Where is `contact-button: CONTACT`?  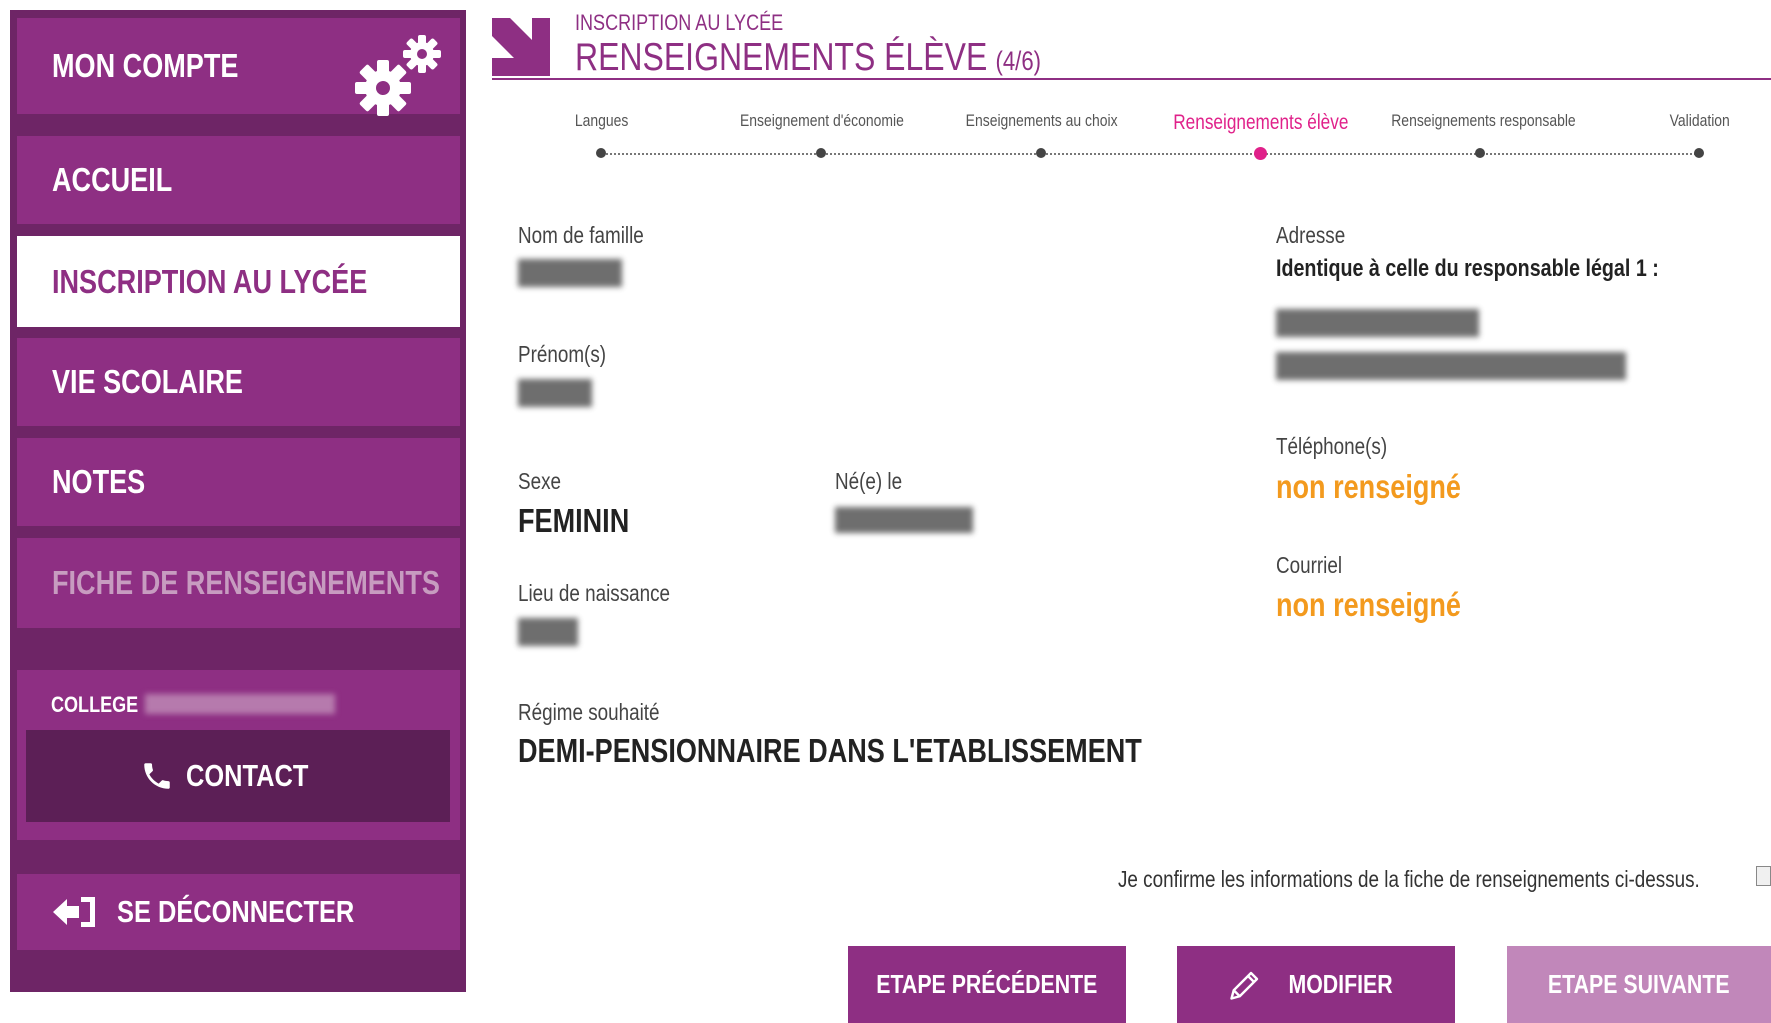
contact-button: CONTACT is located at coordinates (238, 776).